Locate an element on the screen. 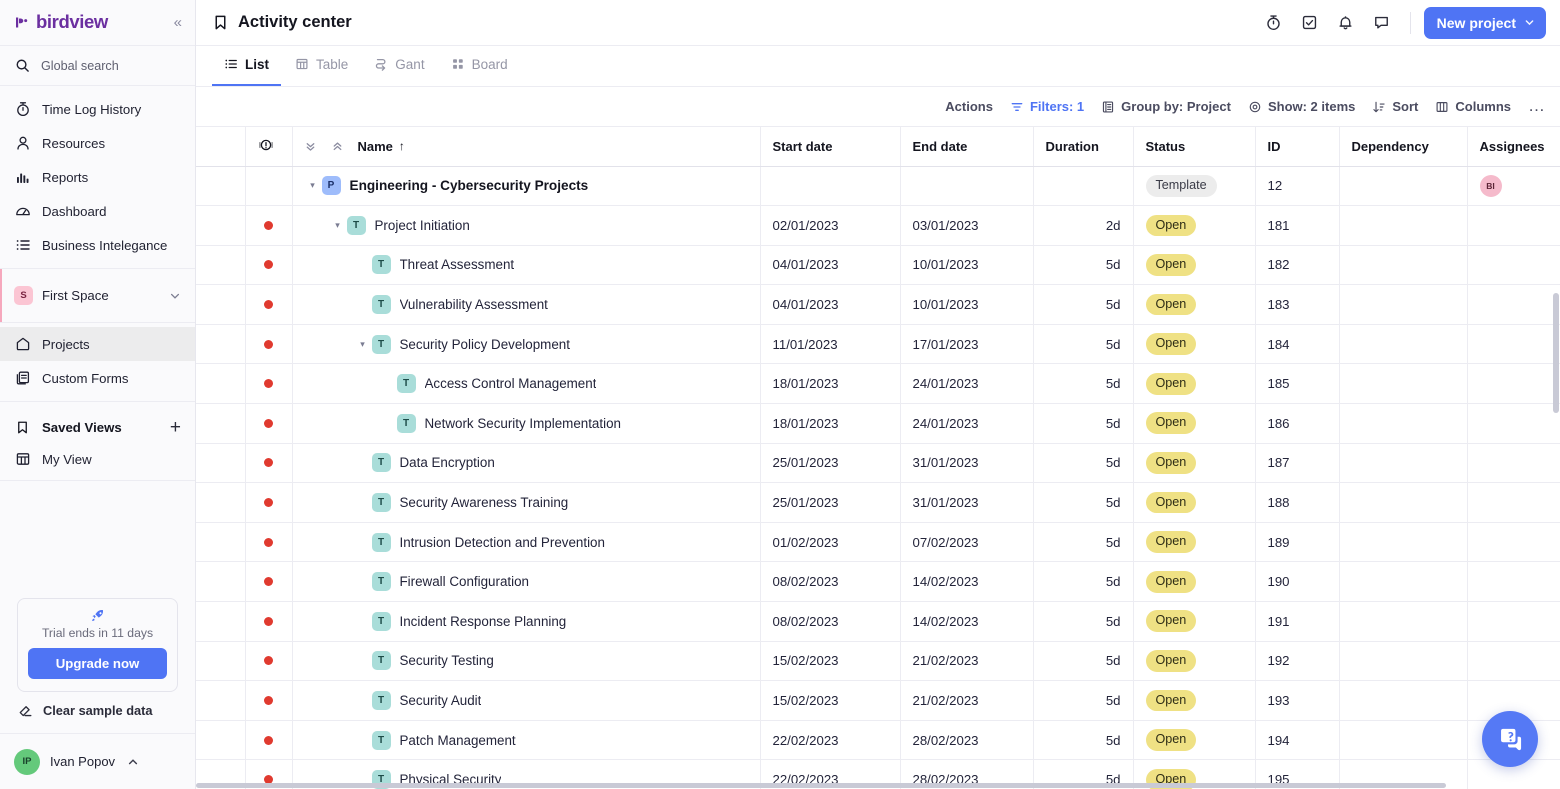 This screenshot has height=789, width=1560. col-end-date: End date is located at coordinates (967, 147).